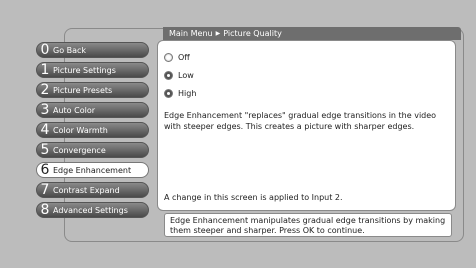  I want to click on menu-item-number: 7, so click(45, 190).